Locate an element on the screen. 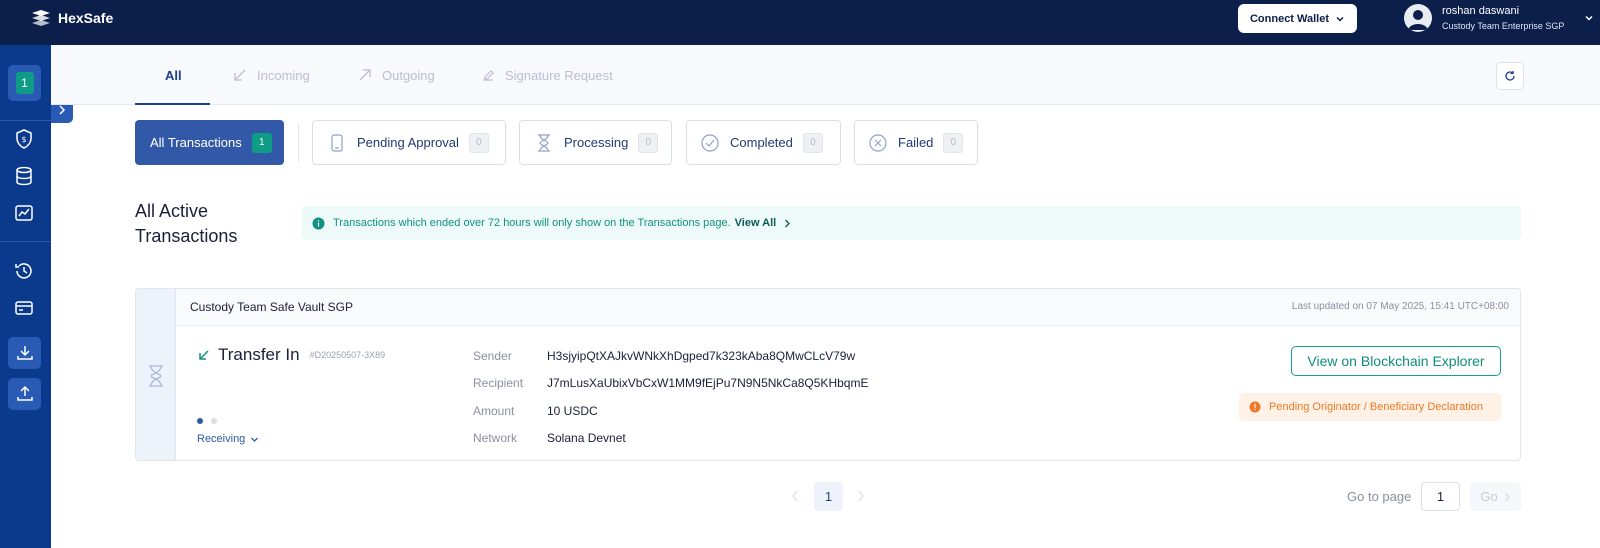 This screenshot has width=1600, height=548. progress-steps is located at coordinates (207, 421).